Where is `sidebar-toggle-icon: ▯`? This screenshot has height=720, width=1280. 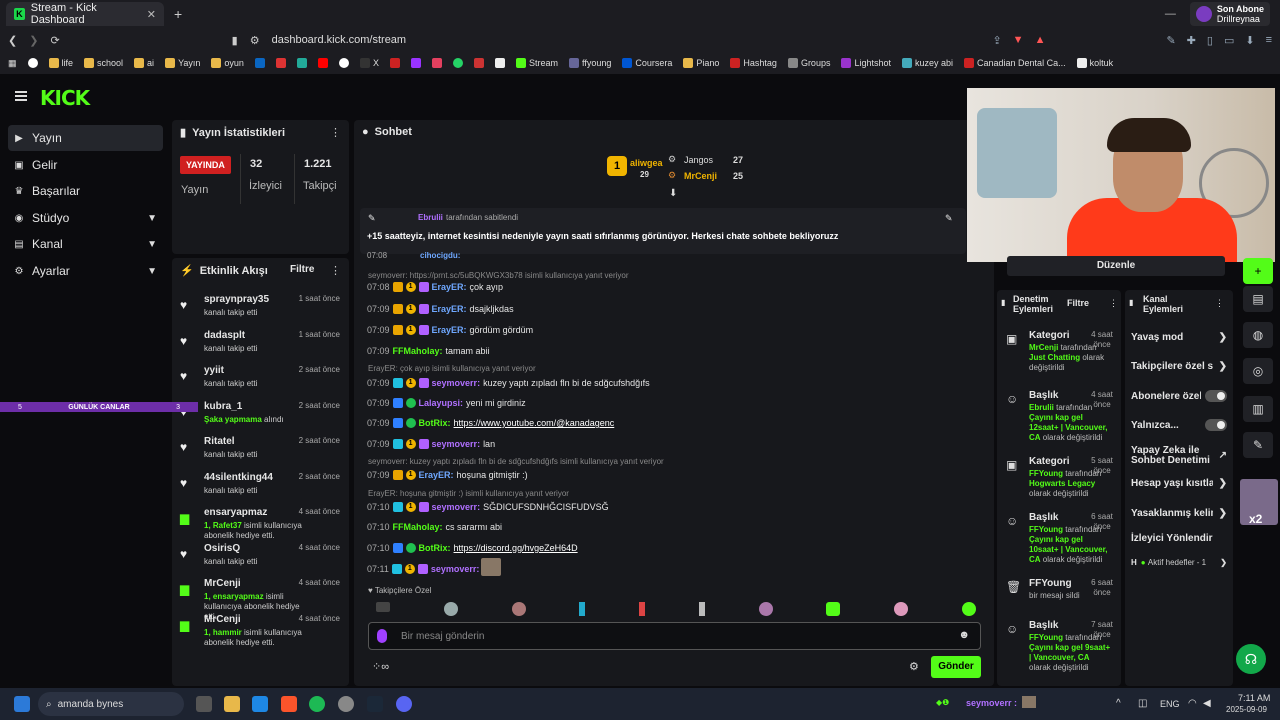 sidebar-toggle-icon: ▯ is located at coordinates (1210, 40).